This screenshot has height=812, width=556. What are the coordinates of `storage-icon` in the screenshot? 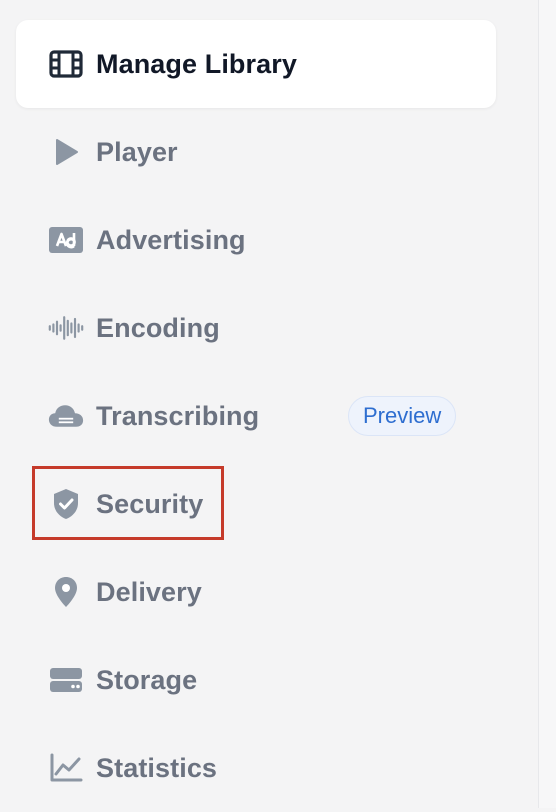 It's located at (66, 680).